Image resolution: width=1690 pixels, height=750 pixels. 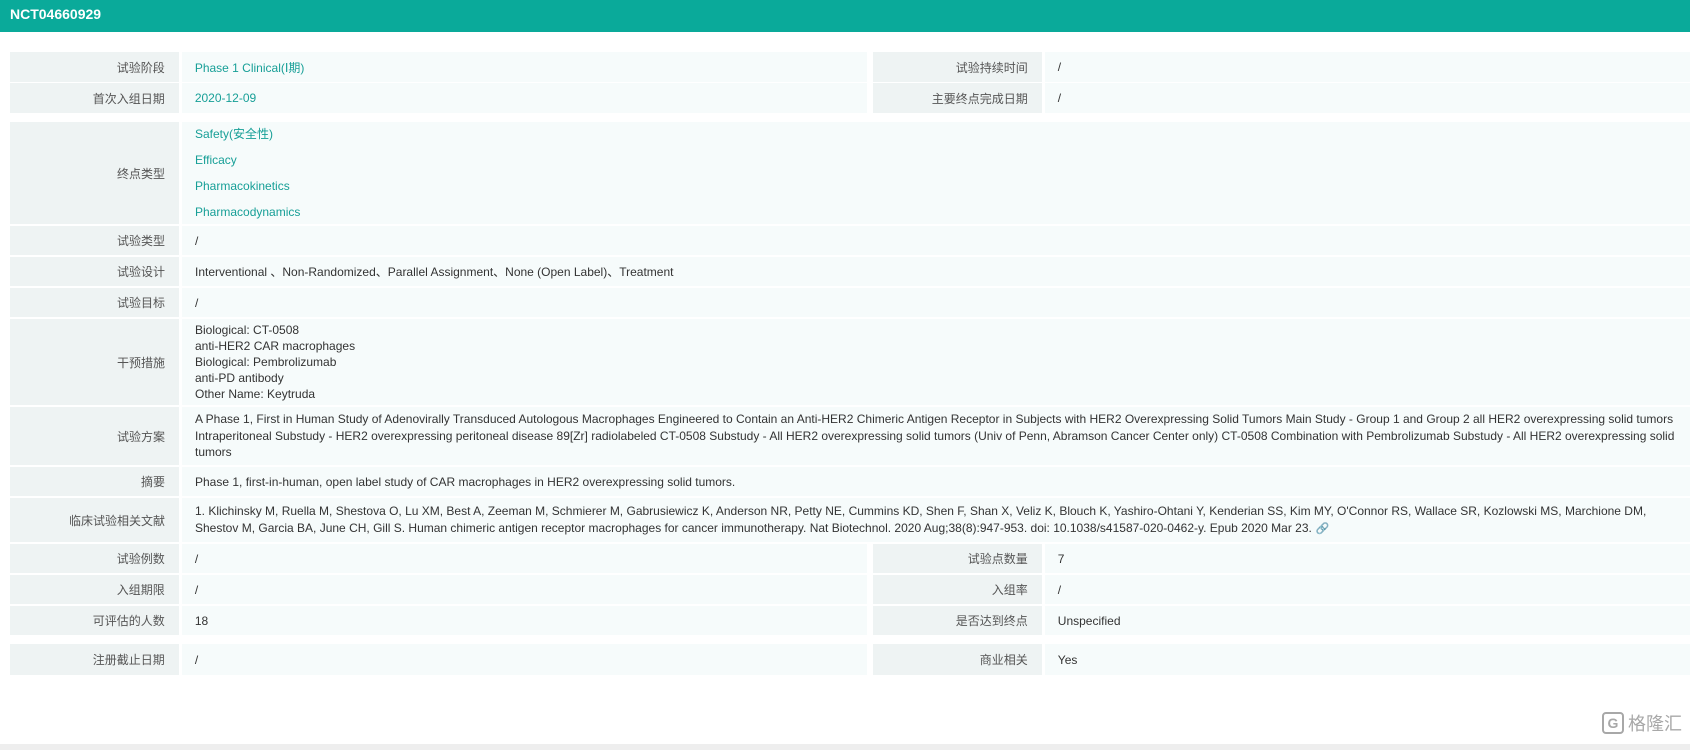 I want to click on value-reg-deadline: /, so click(x=524, y=659).